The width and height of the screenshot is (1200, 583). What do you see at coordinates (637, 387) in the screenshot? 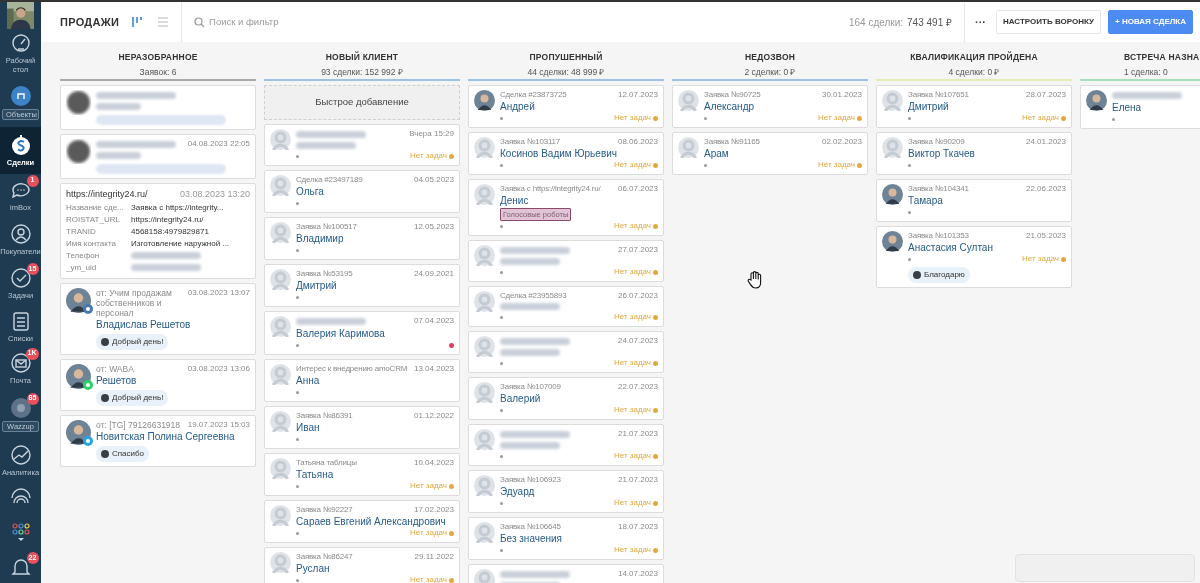
I see `card-date: 22.07.2023` at bounding box center [637, 387].